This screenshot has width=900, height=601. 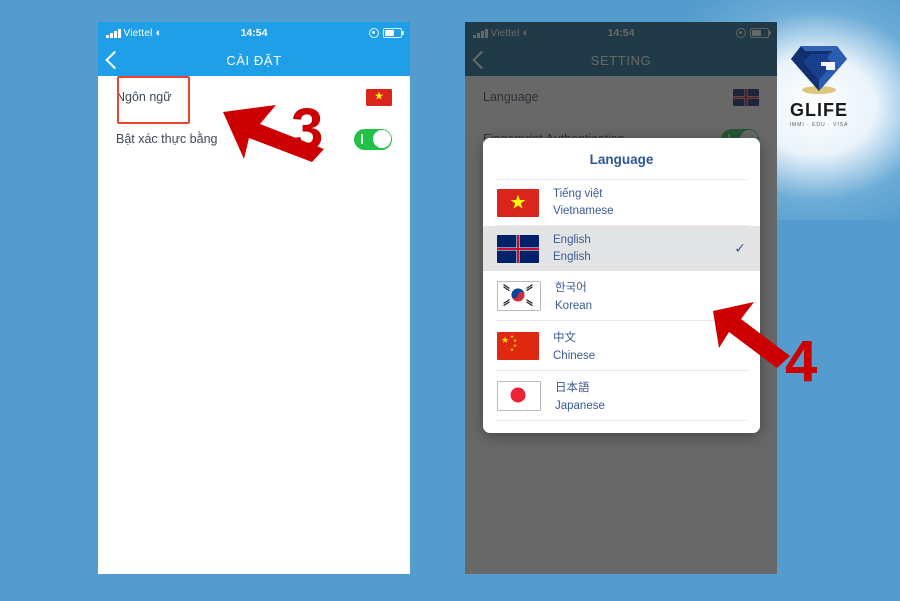 I want to click on language-native-name: 日本語, so click(x=572, y=388).